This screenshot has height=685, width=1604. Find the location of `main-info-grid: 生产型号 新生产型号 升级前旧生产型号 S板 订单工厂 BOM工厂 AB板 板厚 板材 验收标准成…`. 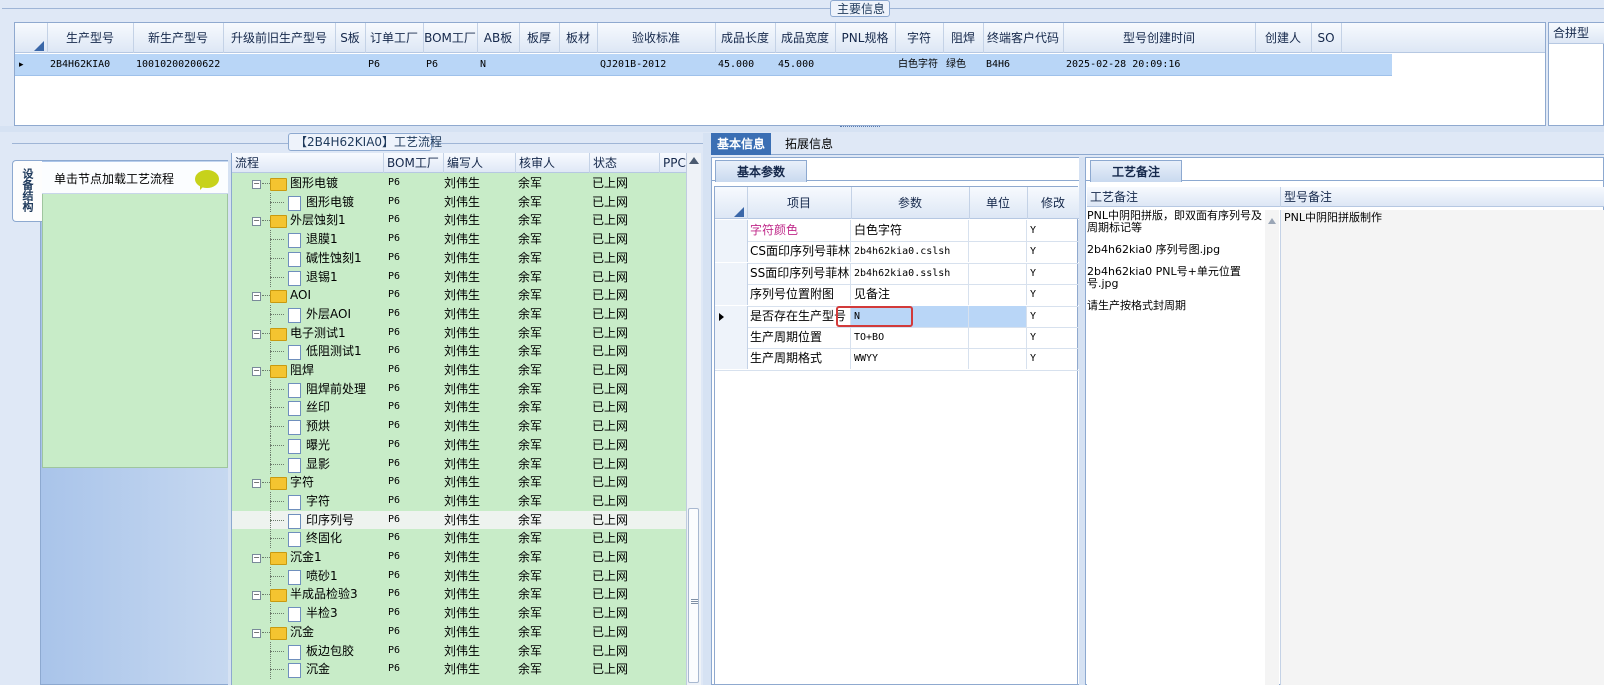

main-info-grid: 生产型号 新生产型号 升级前旧生产型号 S板 订单工厂 BOM工厂 AB板 板厚 板材 验收标准成… is located at coordinates (780, 74).